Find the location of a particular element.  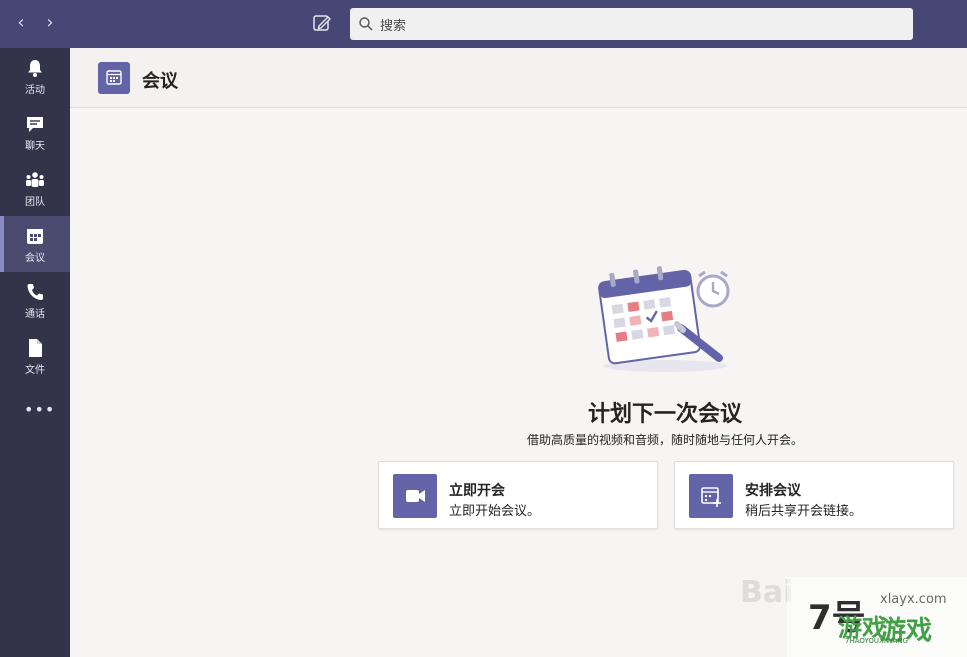

search-icon is located at coordinates (366, 24).